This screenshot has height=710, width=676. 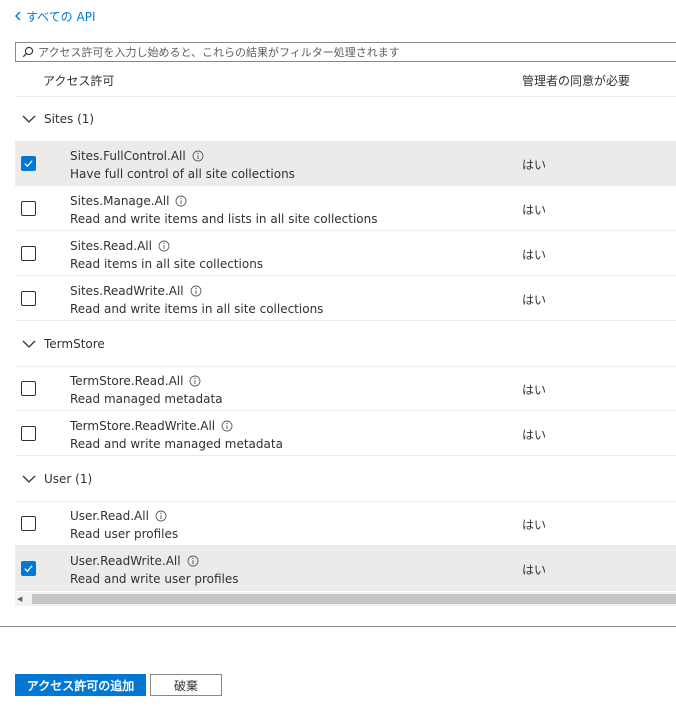 What do you see at coordinates (154, 579) in the screenshot?
I see `permission-description: Read and write user profiles` at bounding box center [154, 579].